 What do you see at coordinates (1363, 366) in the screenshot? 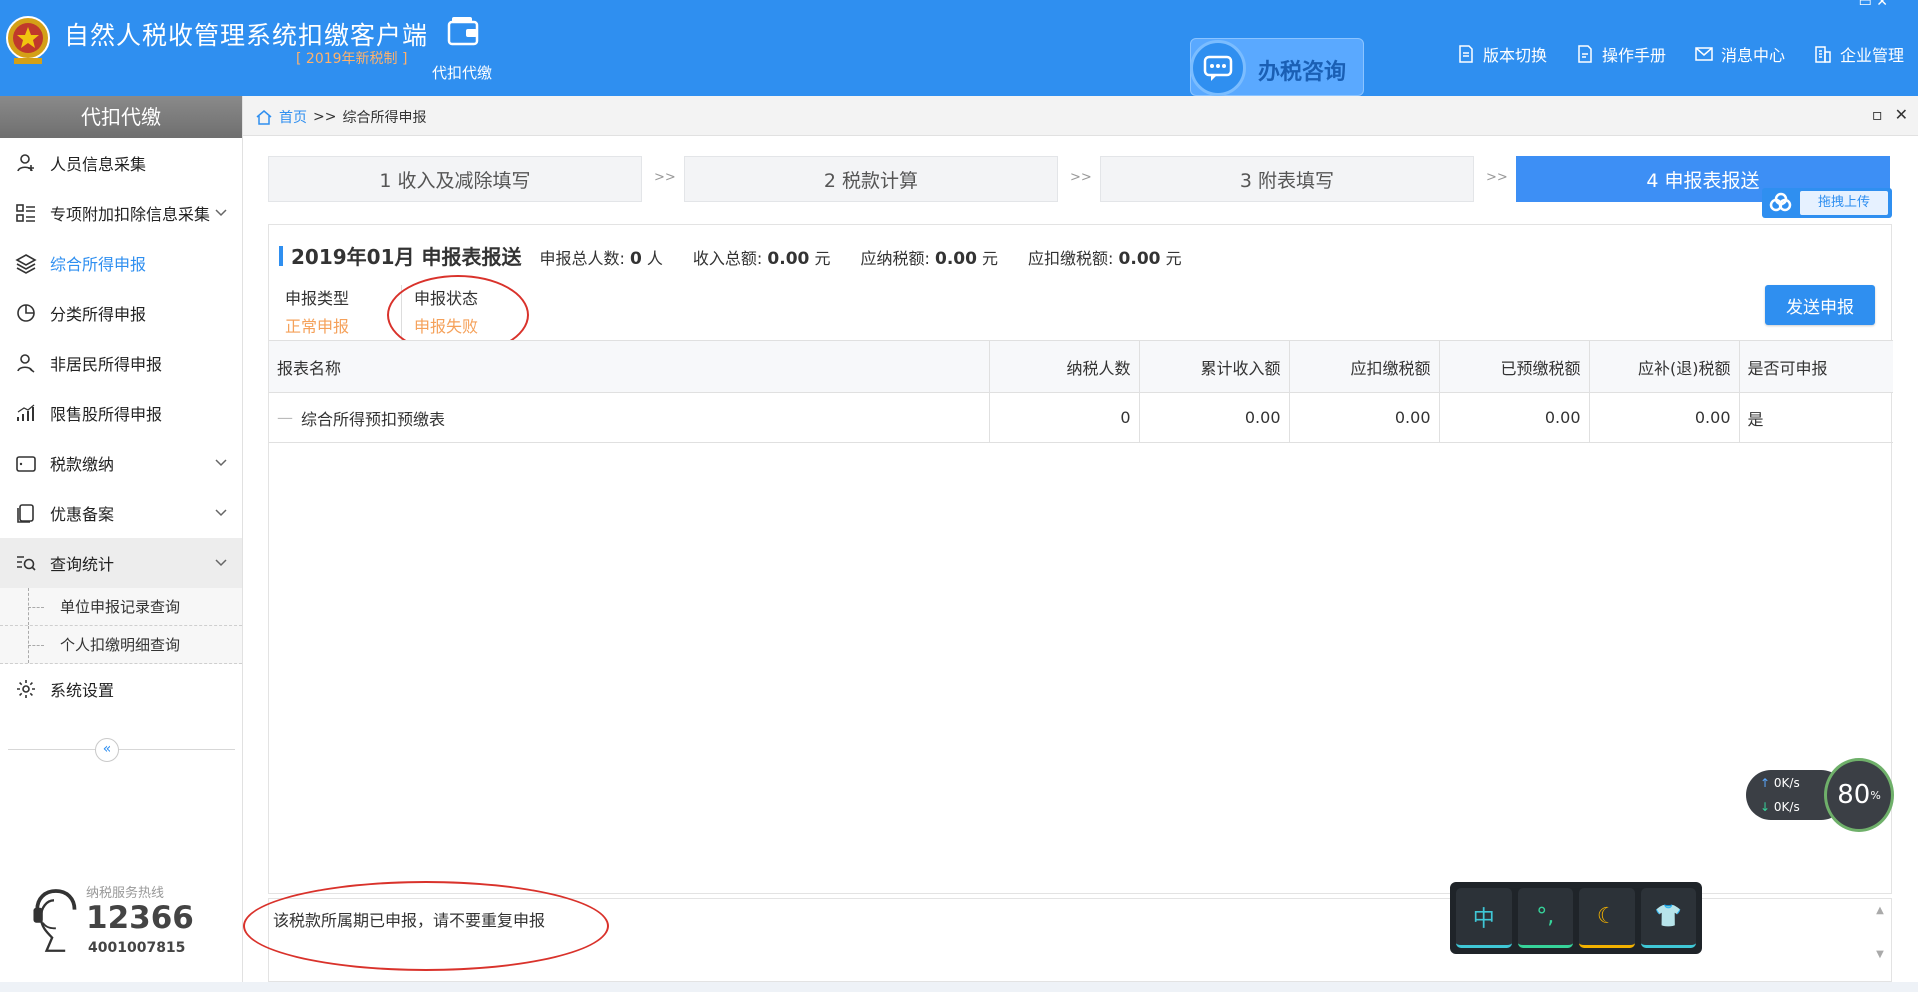
I see `col-withhold: 应扣缴税额` at bounding box center [1363, 366].